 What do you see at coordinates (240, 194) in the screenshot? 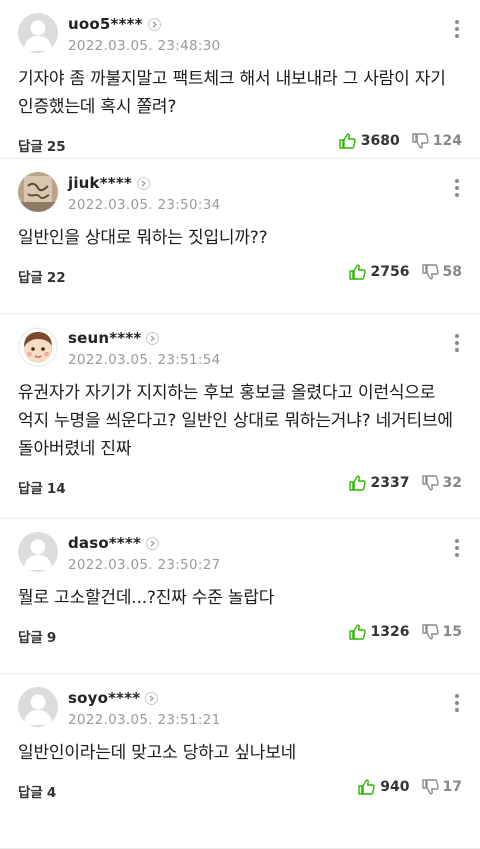
I see `comment-header: jiuk**** 2022.03.05. 23:50:34` at bounding box center [240, 194].